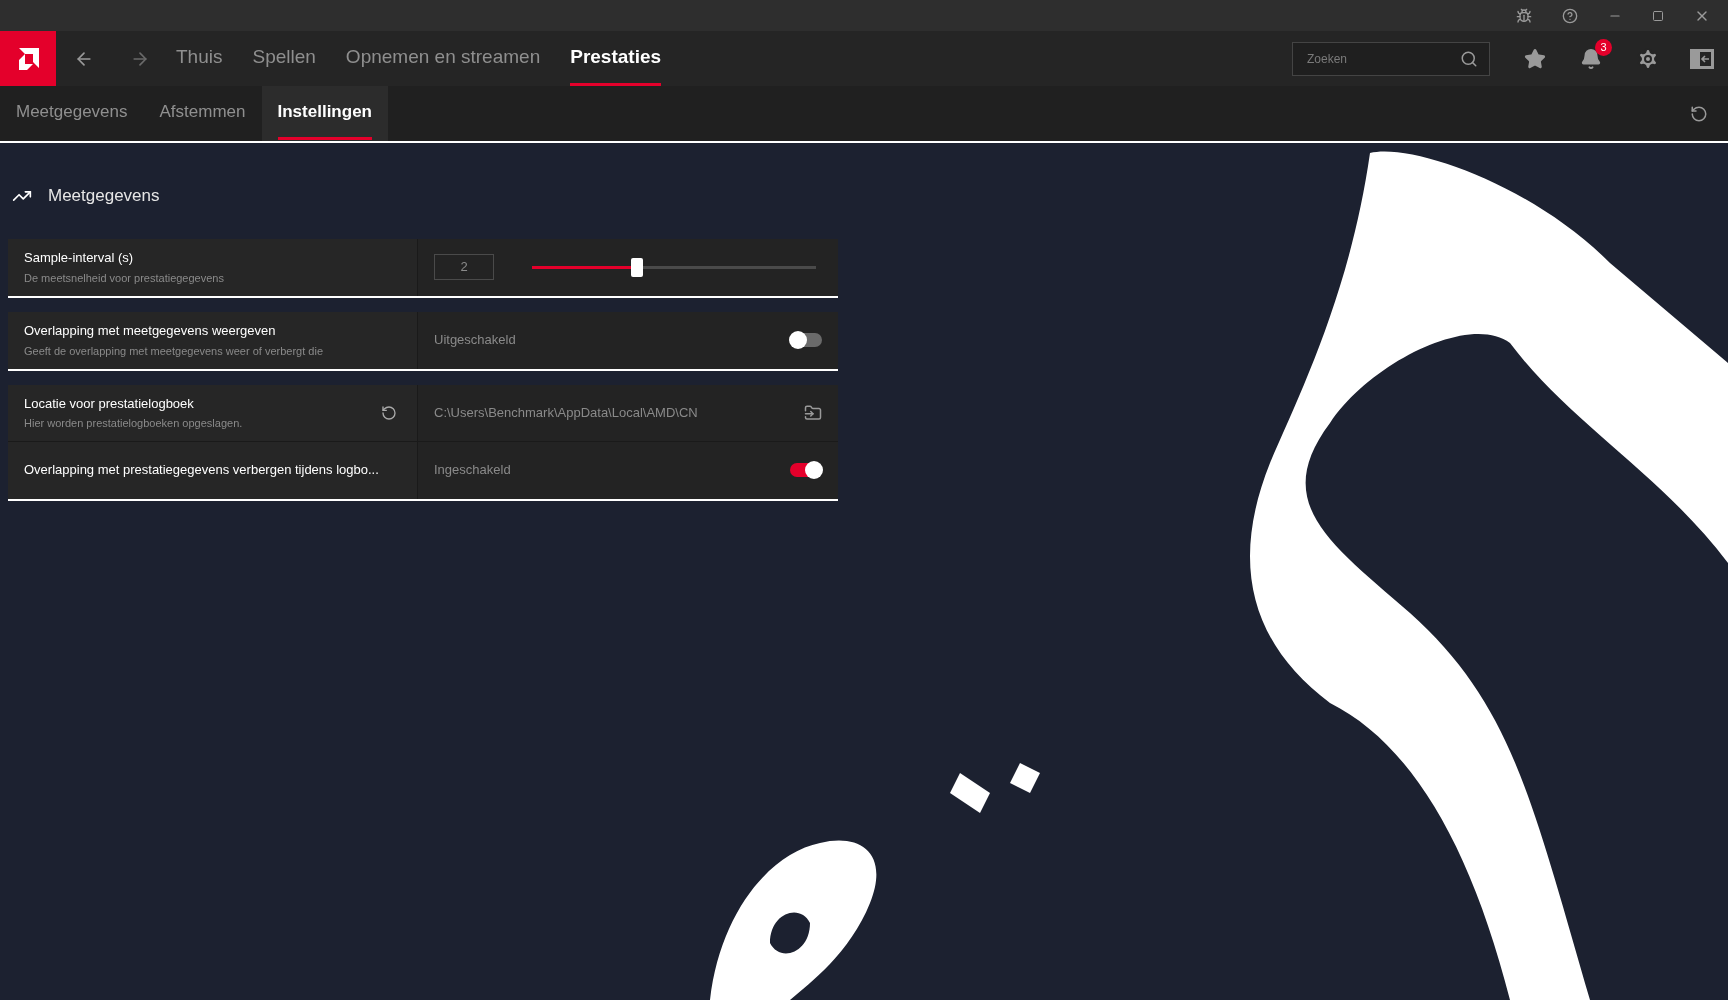  Describe the element at coordinates (124, 278) in the screenshot. I see `setting-description: De meetsnelheid voor prestatiegegevens` at that location.